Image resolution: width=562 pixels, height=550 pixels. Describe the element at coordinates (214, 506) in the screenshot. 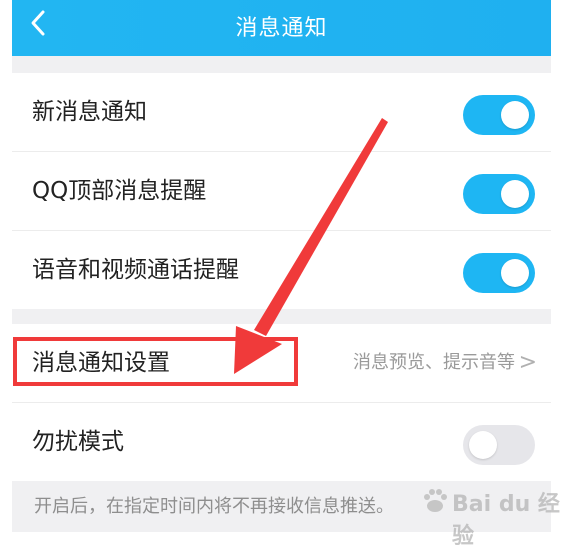

I see `do-not-disturb-description: 开启后，在指定时间内将不再接收信息推送。` at that location.